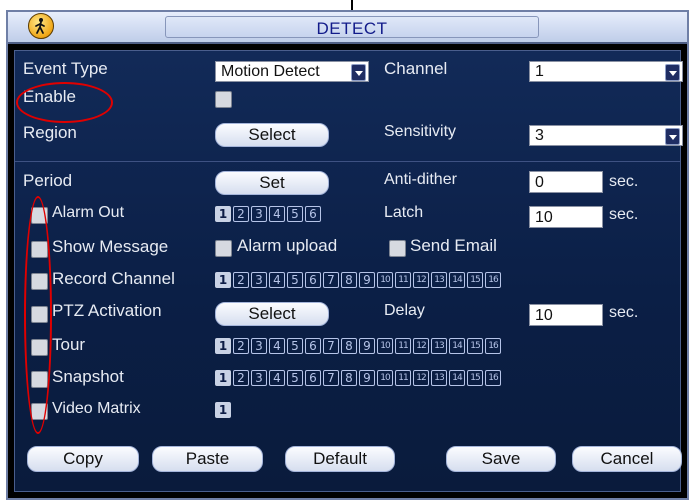  Describe the element at coordinates (358, 280) in the screenshot. I see `record-channel-channels: 1 2 3 4 5 6 7 8 9 10 11 12 13 14 15 16` at that location.